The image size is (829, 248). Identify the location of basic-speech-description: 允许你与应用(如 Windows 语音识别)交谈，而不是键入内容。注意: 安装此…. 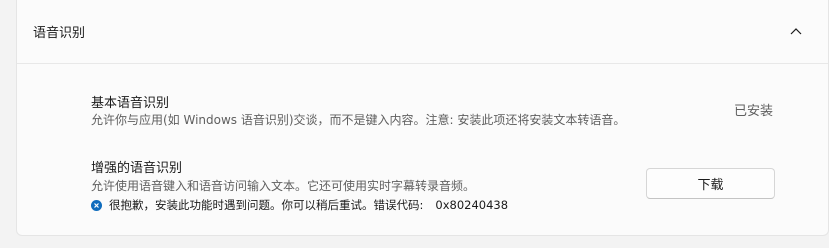
(358, 120).